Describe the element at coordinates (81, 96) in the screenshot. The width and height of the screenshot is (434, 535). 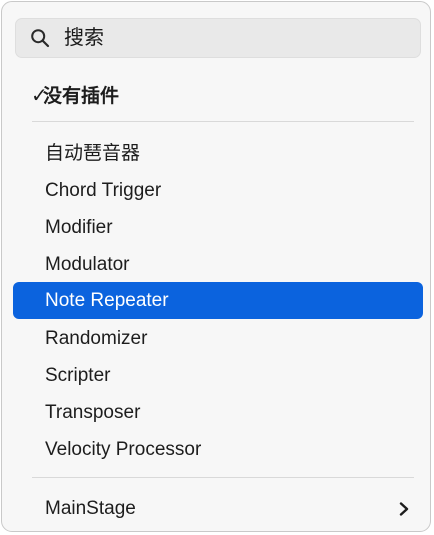
I see `menu-item-label: 没有插件` at that location.